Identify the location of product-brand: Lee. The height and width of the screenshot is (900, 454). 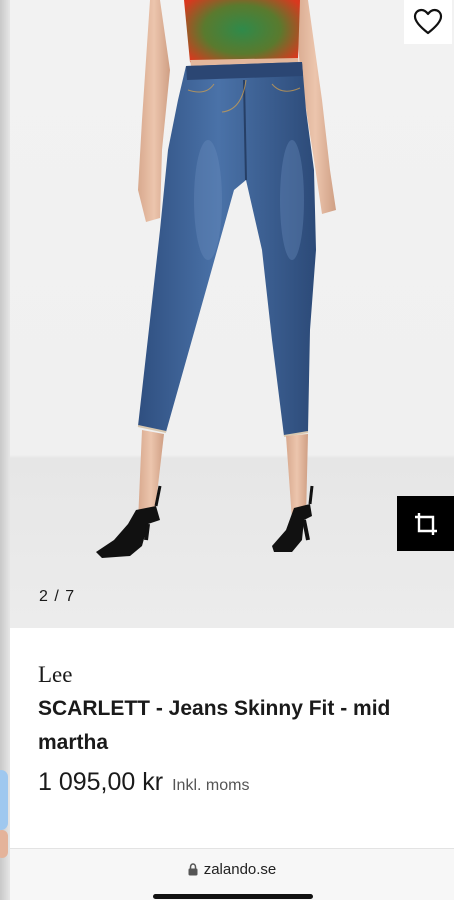
(55, 675).